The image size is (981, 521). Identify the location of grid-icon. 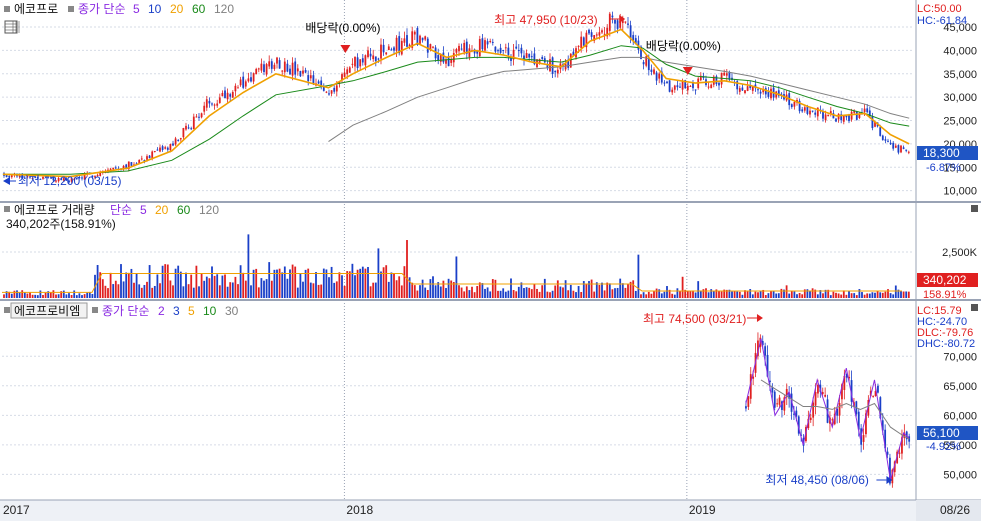
(12, 27).